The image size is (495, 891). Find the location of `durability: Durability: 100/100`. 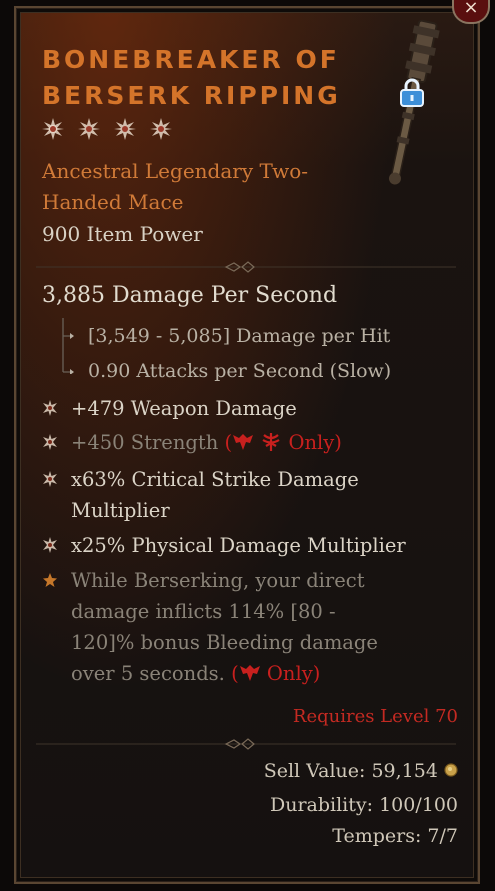

durability: Durability: 100/100 is located at coordinates (363, 805).